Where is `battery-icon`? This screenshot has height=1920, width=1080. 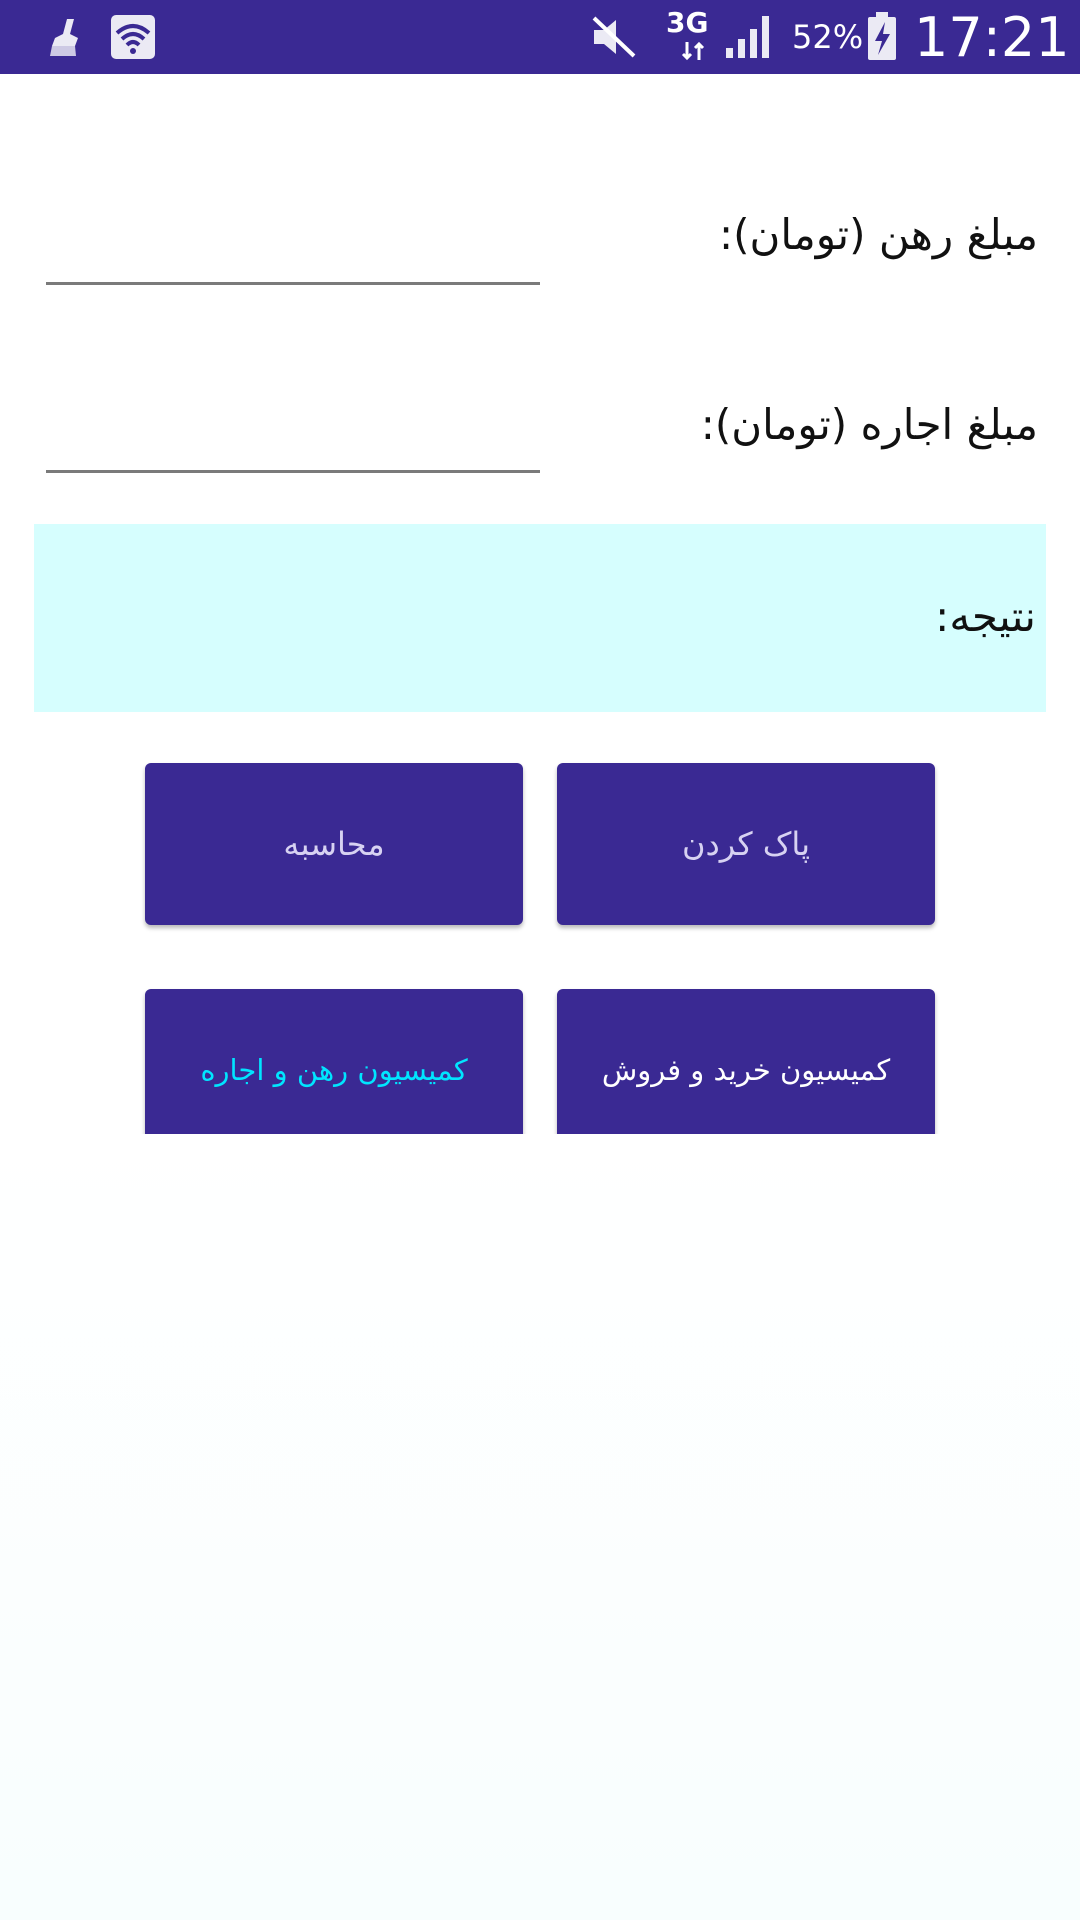
battery-icon is located at coordinates (882, 36).